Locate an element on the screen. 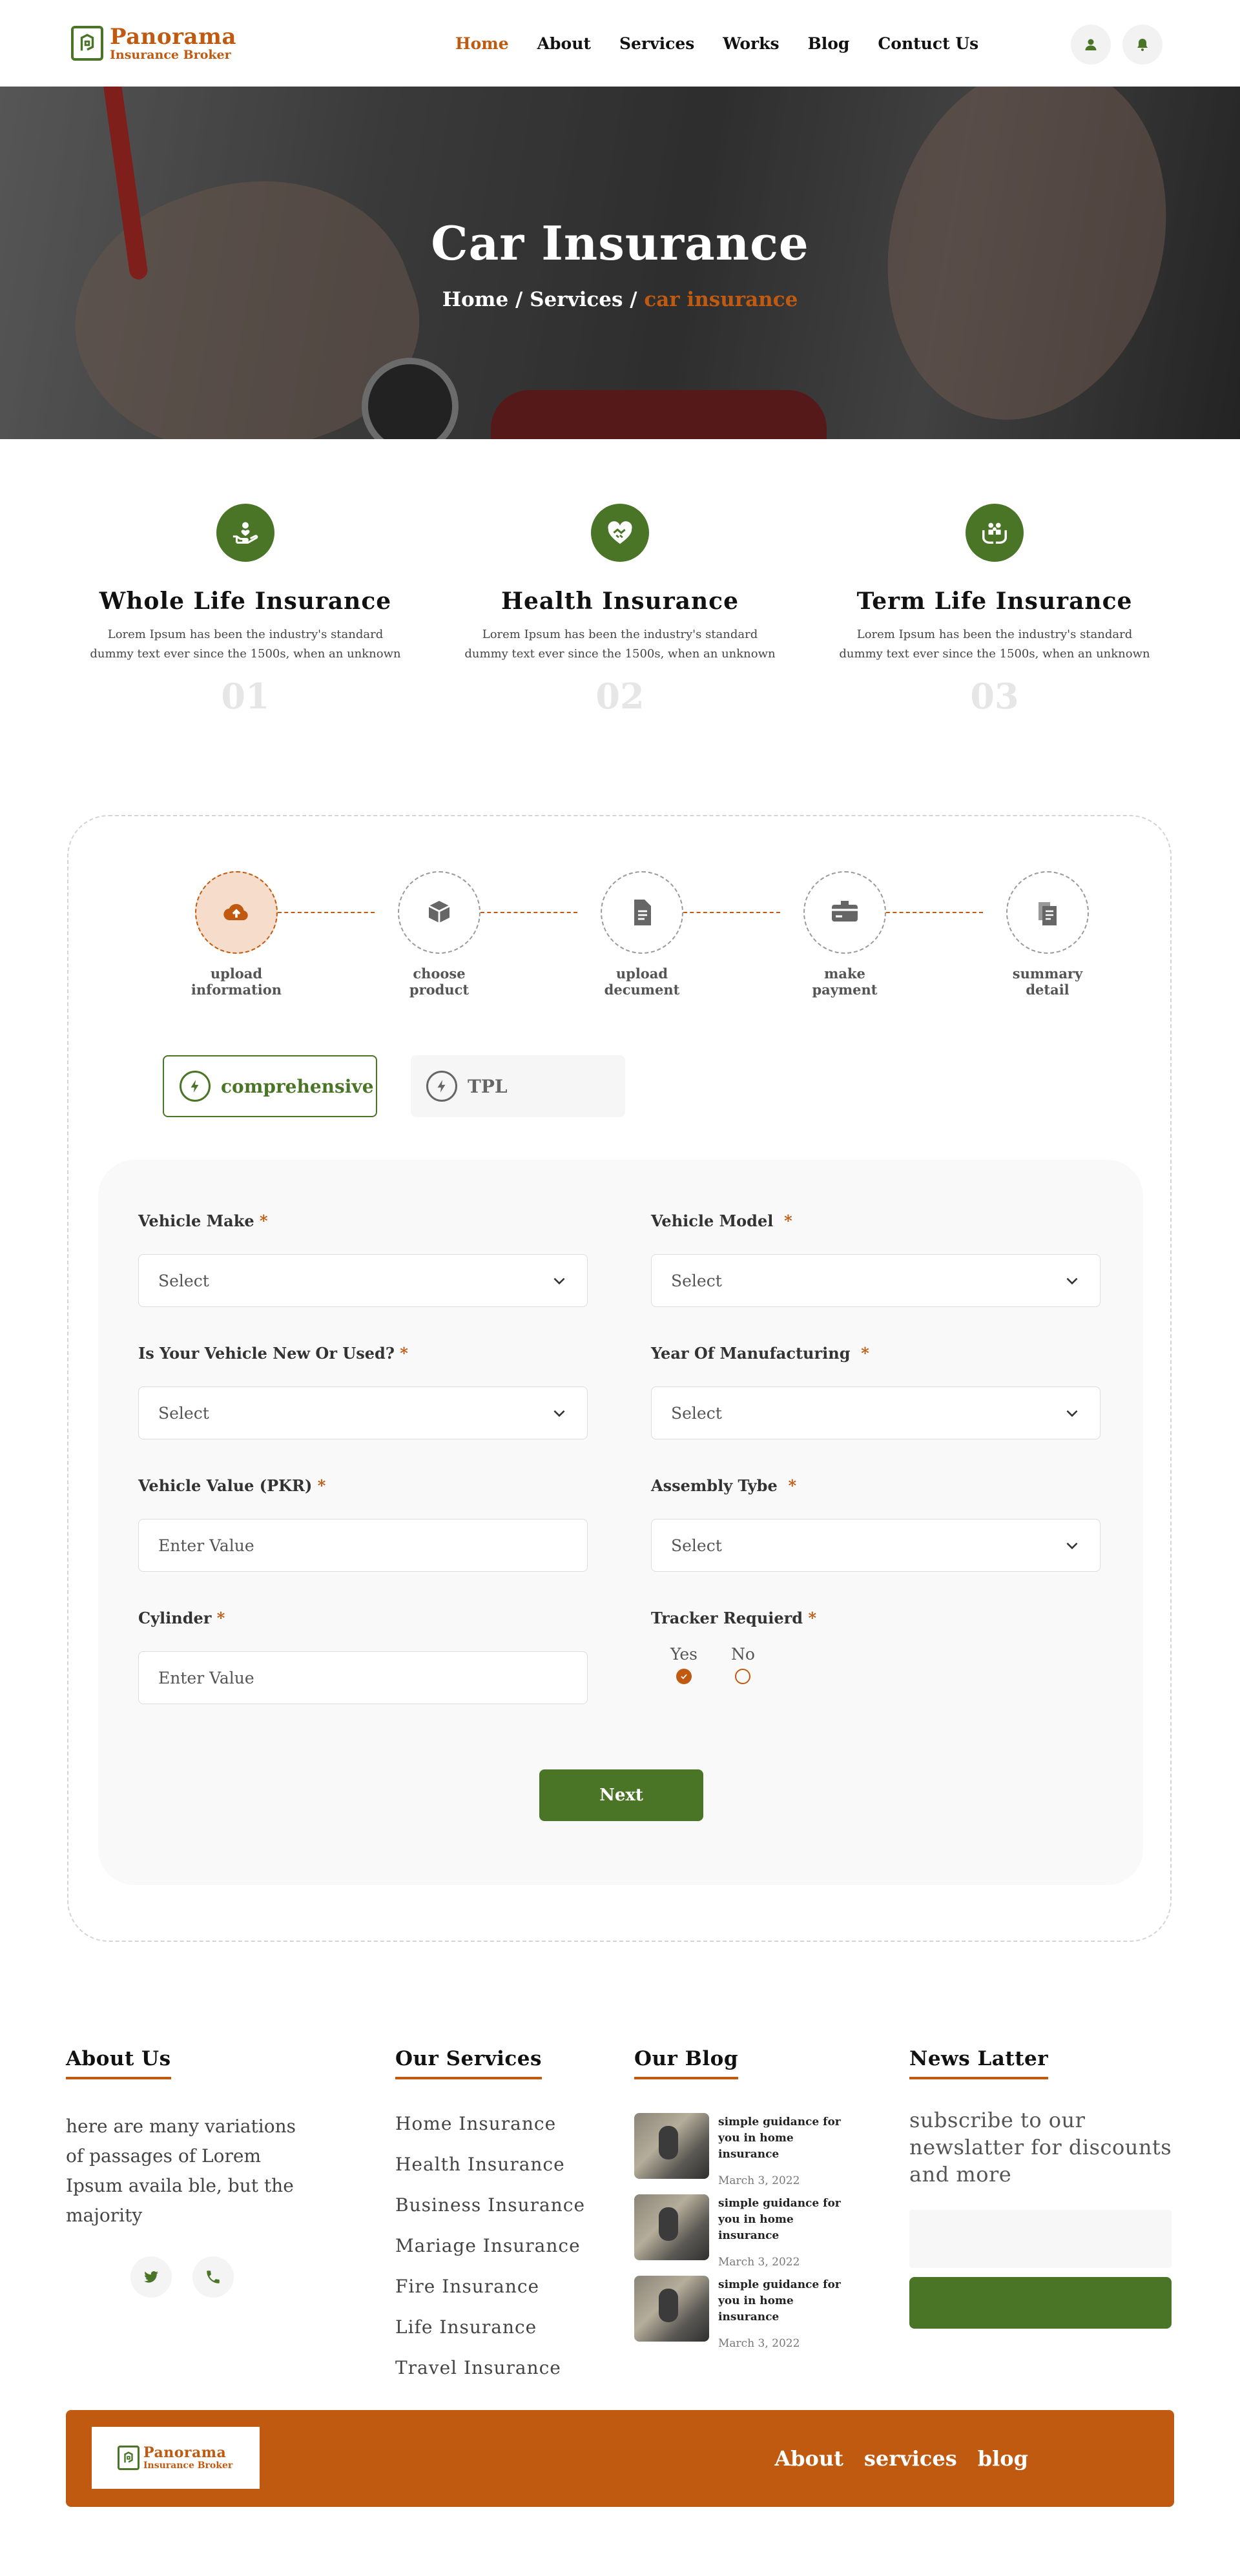 This screenshot has width=1240, height=2576. tab-label: comprehensive is located at coordinates (297, 1086).